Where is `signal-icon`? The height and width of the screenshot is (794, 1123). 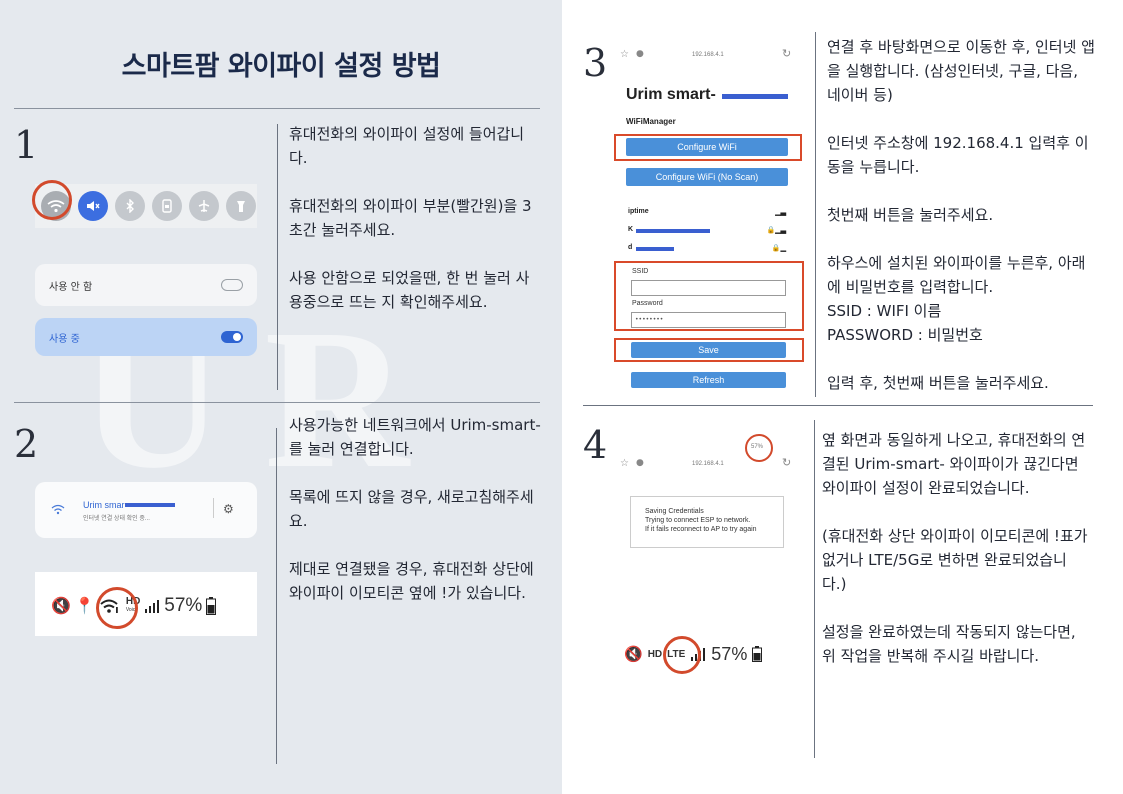
signal-icon is located at coordinates (152, 606).